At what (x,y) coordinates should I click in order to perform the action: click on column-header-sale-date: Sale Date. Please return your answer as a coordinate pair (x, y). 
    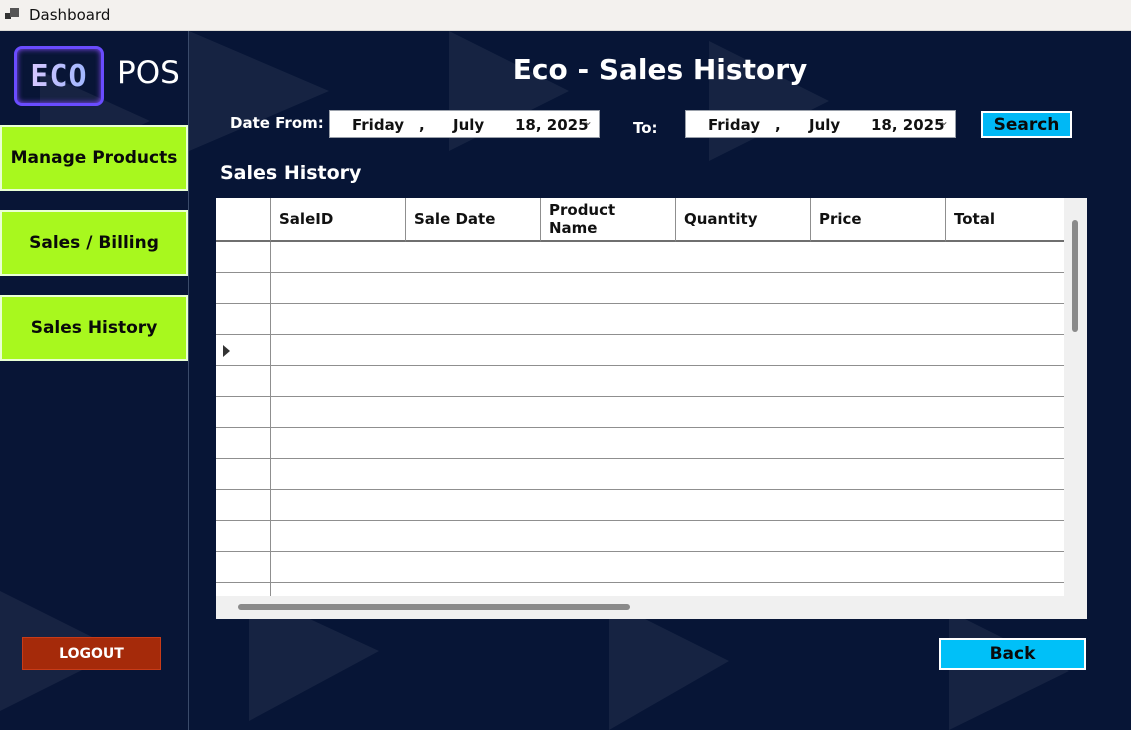
    Looking at the image, I should click on (473, 220).